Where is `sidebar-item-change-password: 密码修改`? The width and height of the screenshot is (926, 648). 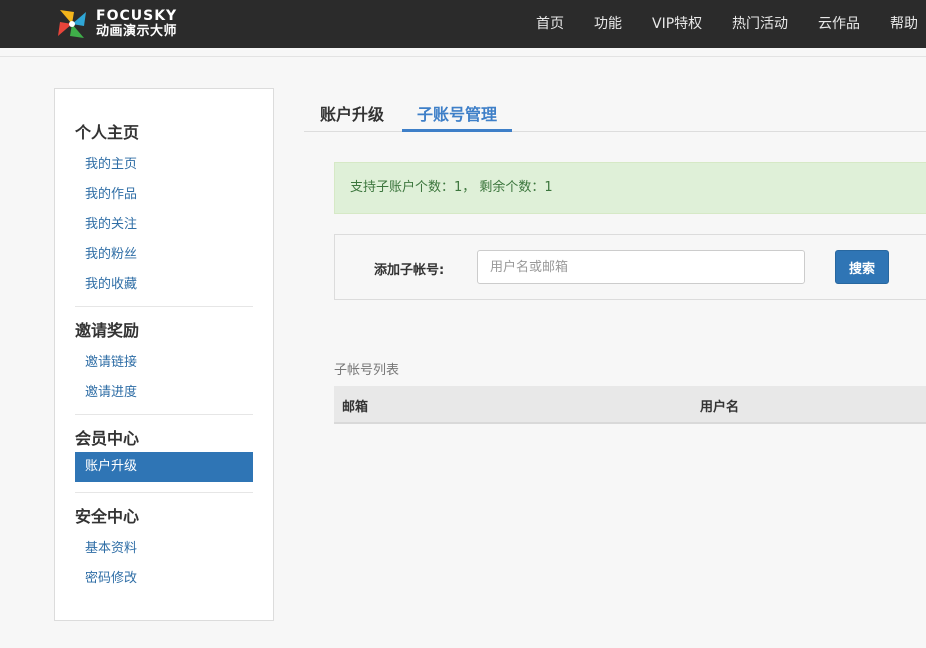 sidebar-item-change-password: 密码修改 is located at coordinates (111, 576).